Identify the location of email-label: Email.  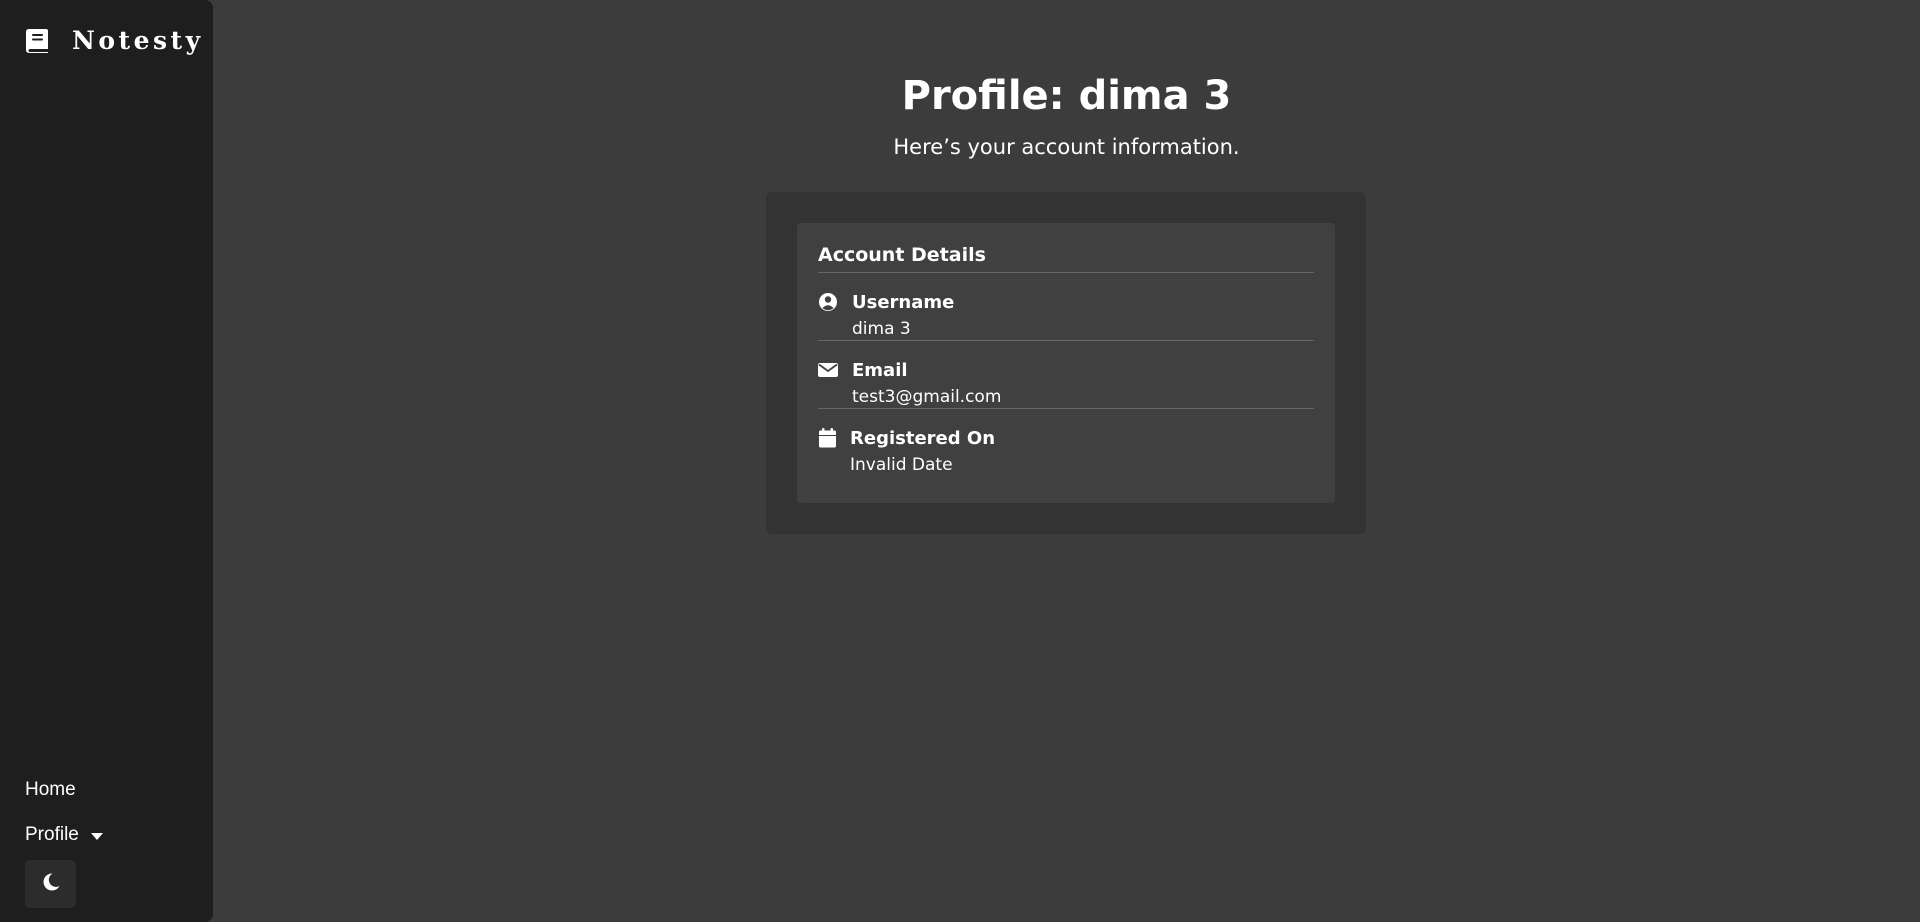
(880, 370).